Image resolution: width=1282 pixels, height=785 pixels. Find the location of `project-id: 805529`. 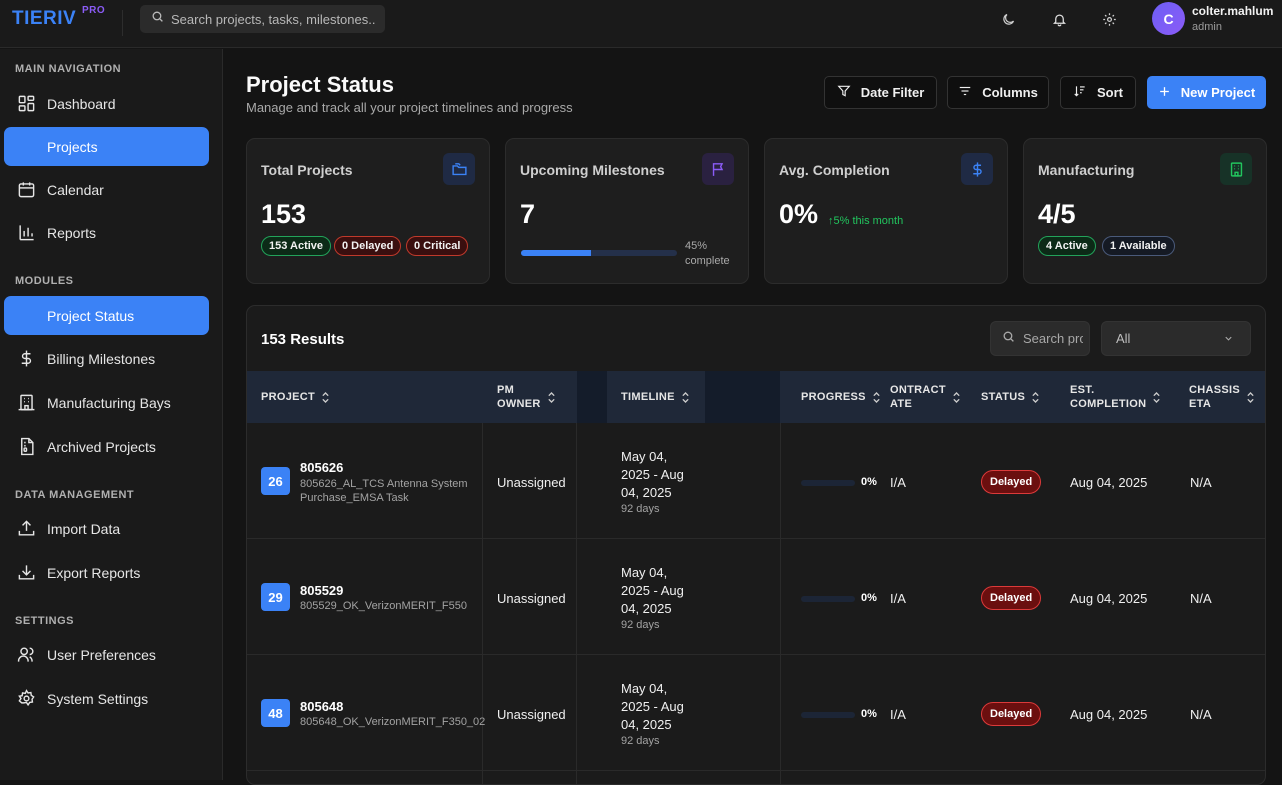

project-id: 805529 is located at coordinates (321, 590).